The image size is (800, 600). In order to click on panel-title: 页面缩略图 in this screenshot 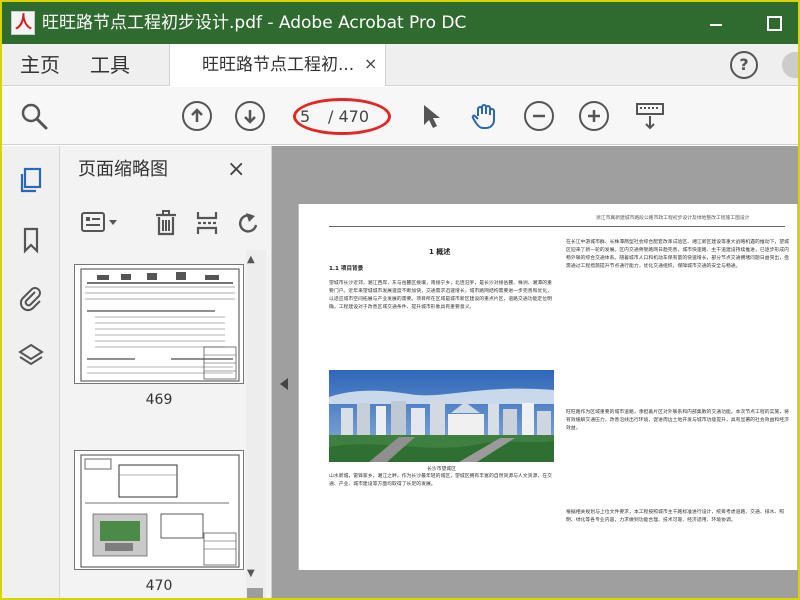, I will do `click(123, 169)`.